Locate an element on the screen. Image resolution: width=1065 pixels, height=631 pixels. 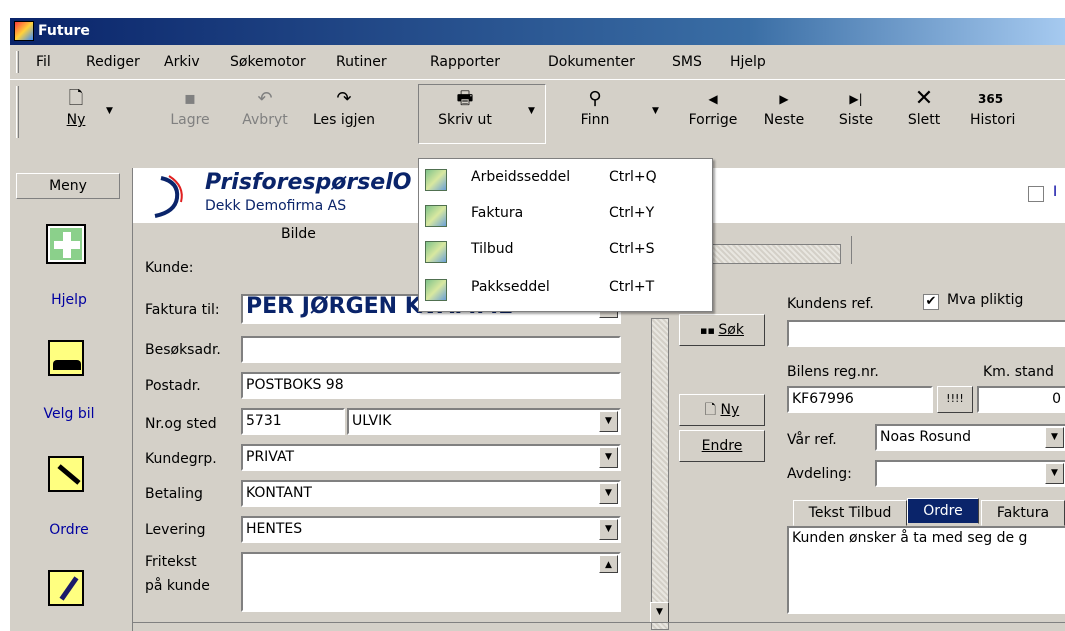
order-pen-icon is located at coordinates (66, 474).